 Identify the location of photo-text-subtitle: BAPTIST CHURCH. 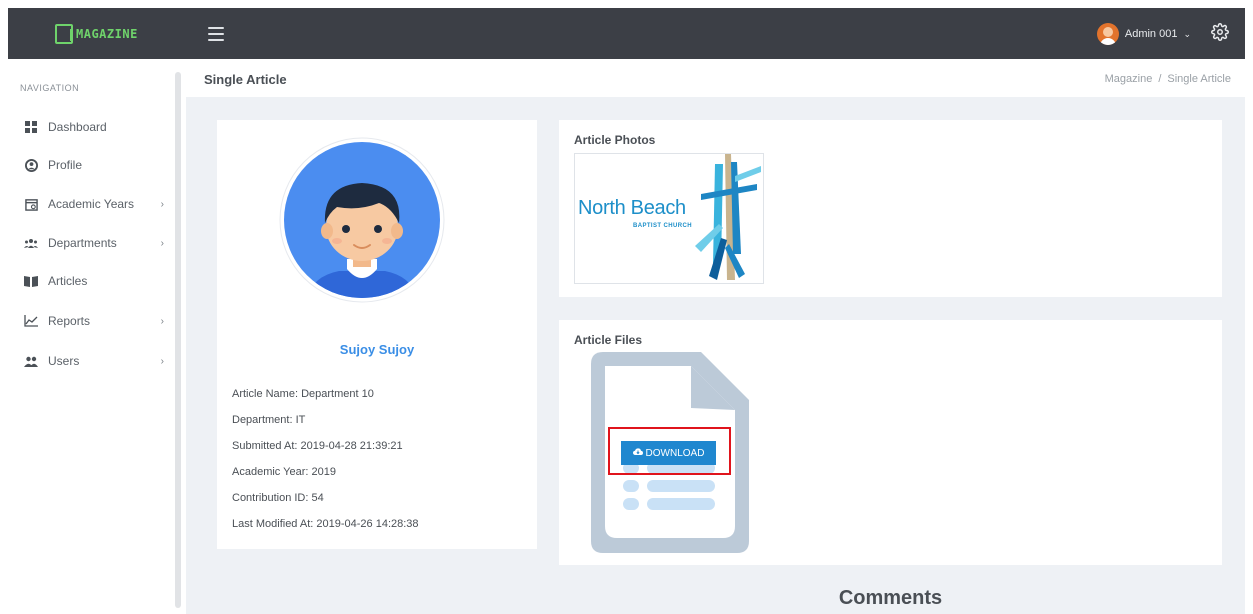
(662, 226).